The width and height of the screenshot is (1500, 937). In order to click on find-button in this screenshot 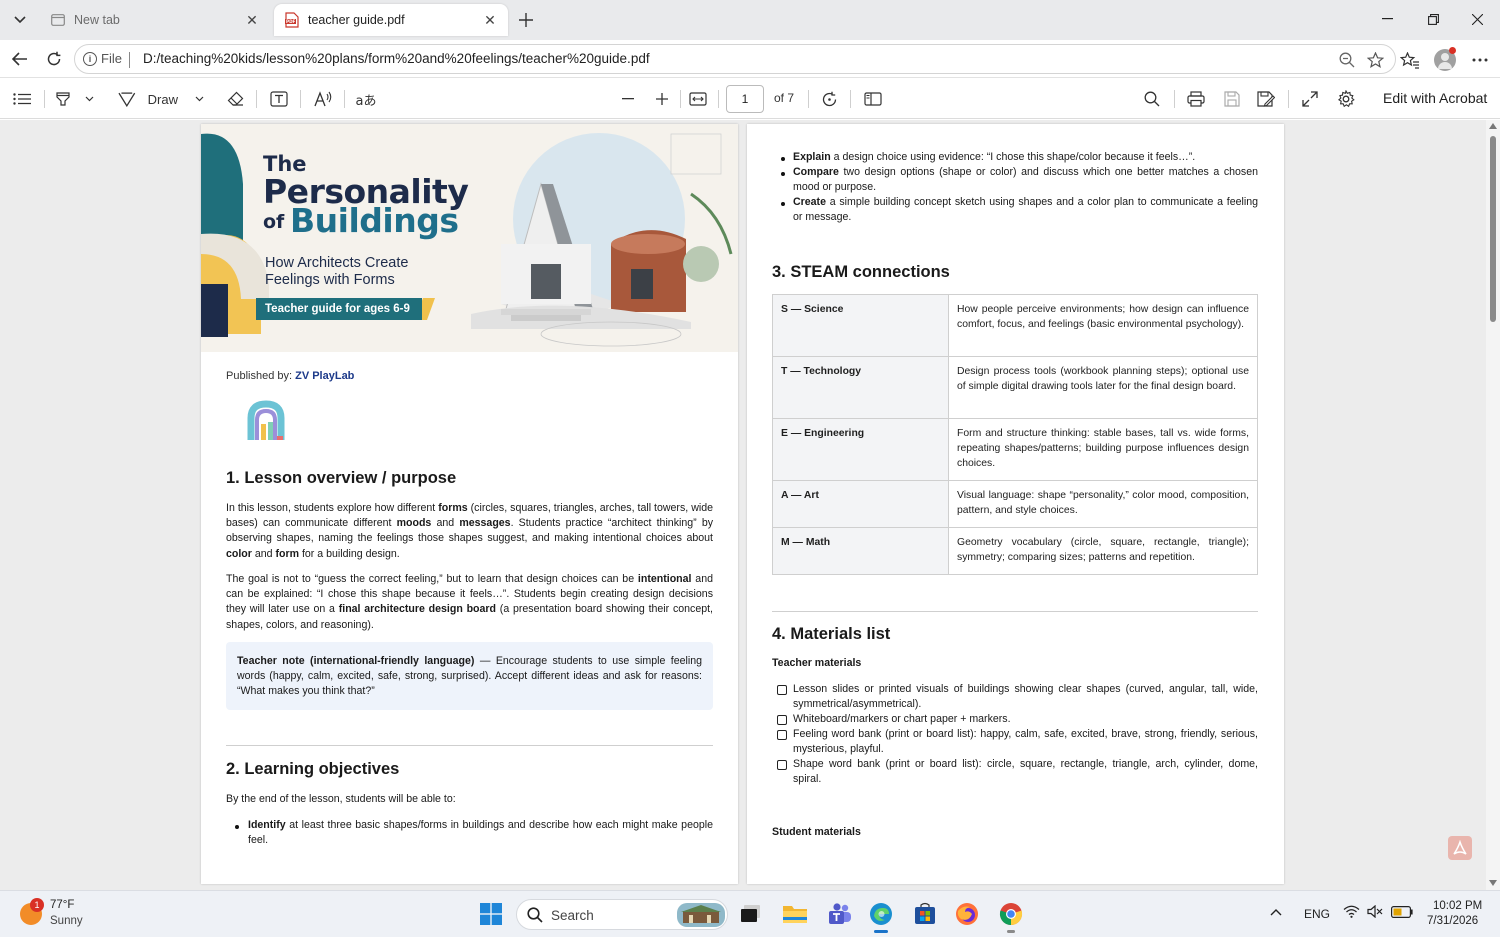, I will do `click(1152, 99)`.